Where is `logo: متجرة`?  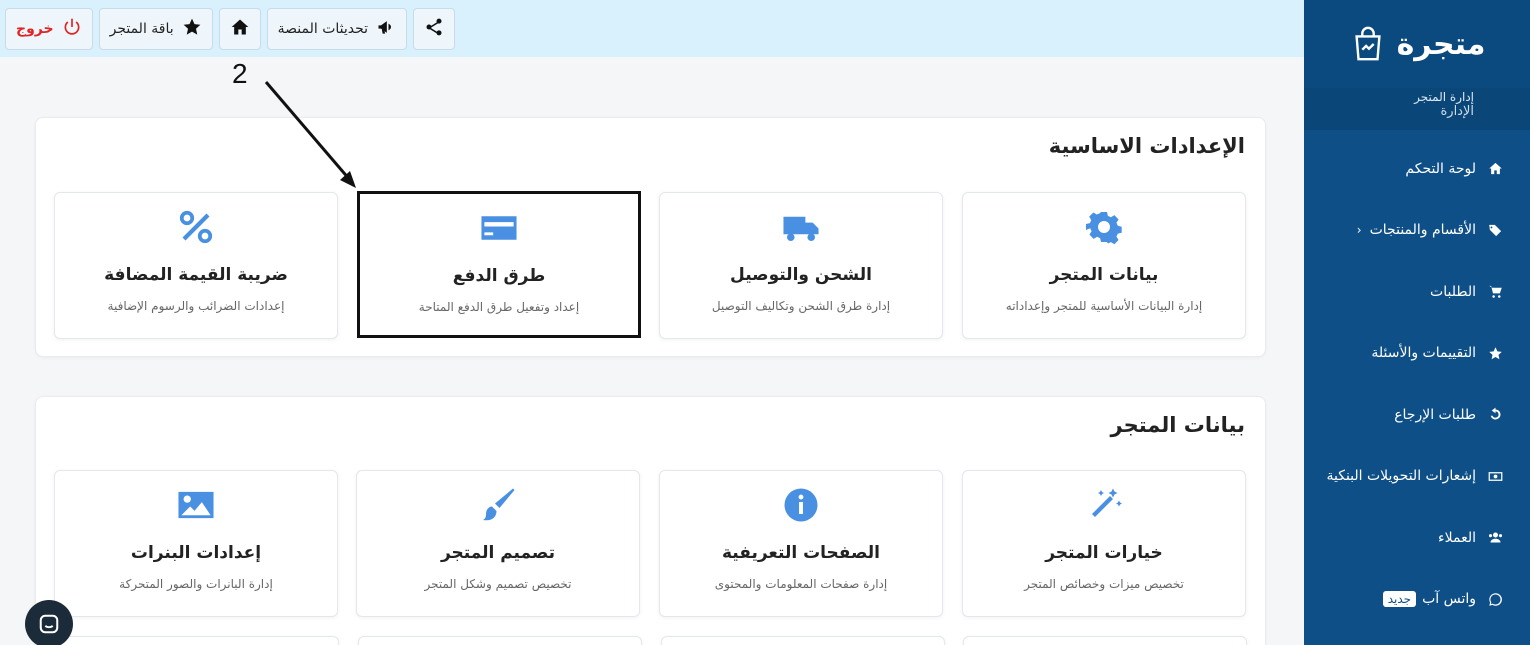
logo: متجرة is located at coordinates (1417, 44).